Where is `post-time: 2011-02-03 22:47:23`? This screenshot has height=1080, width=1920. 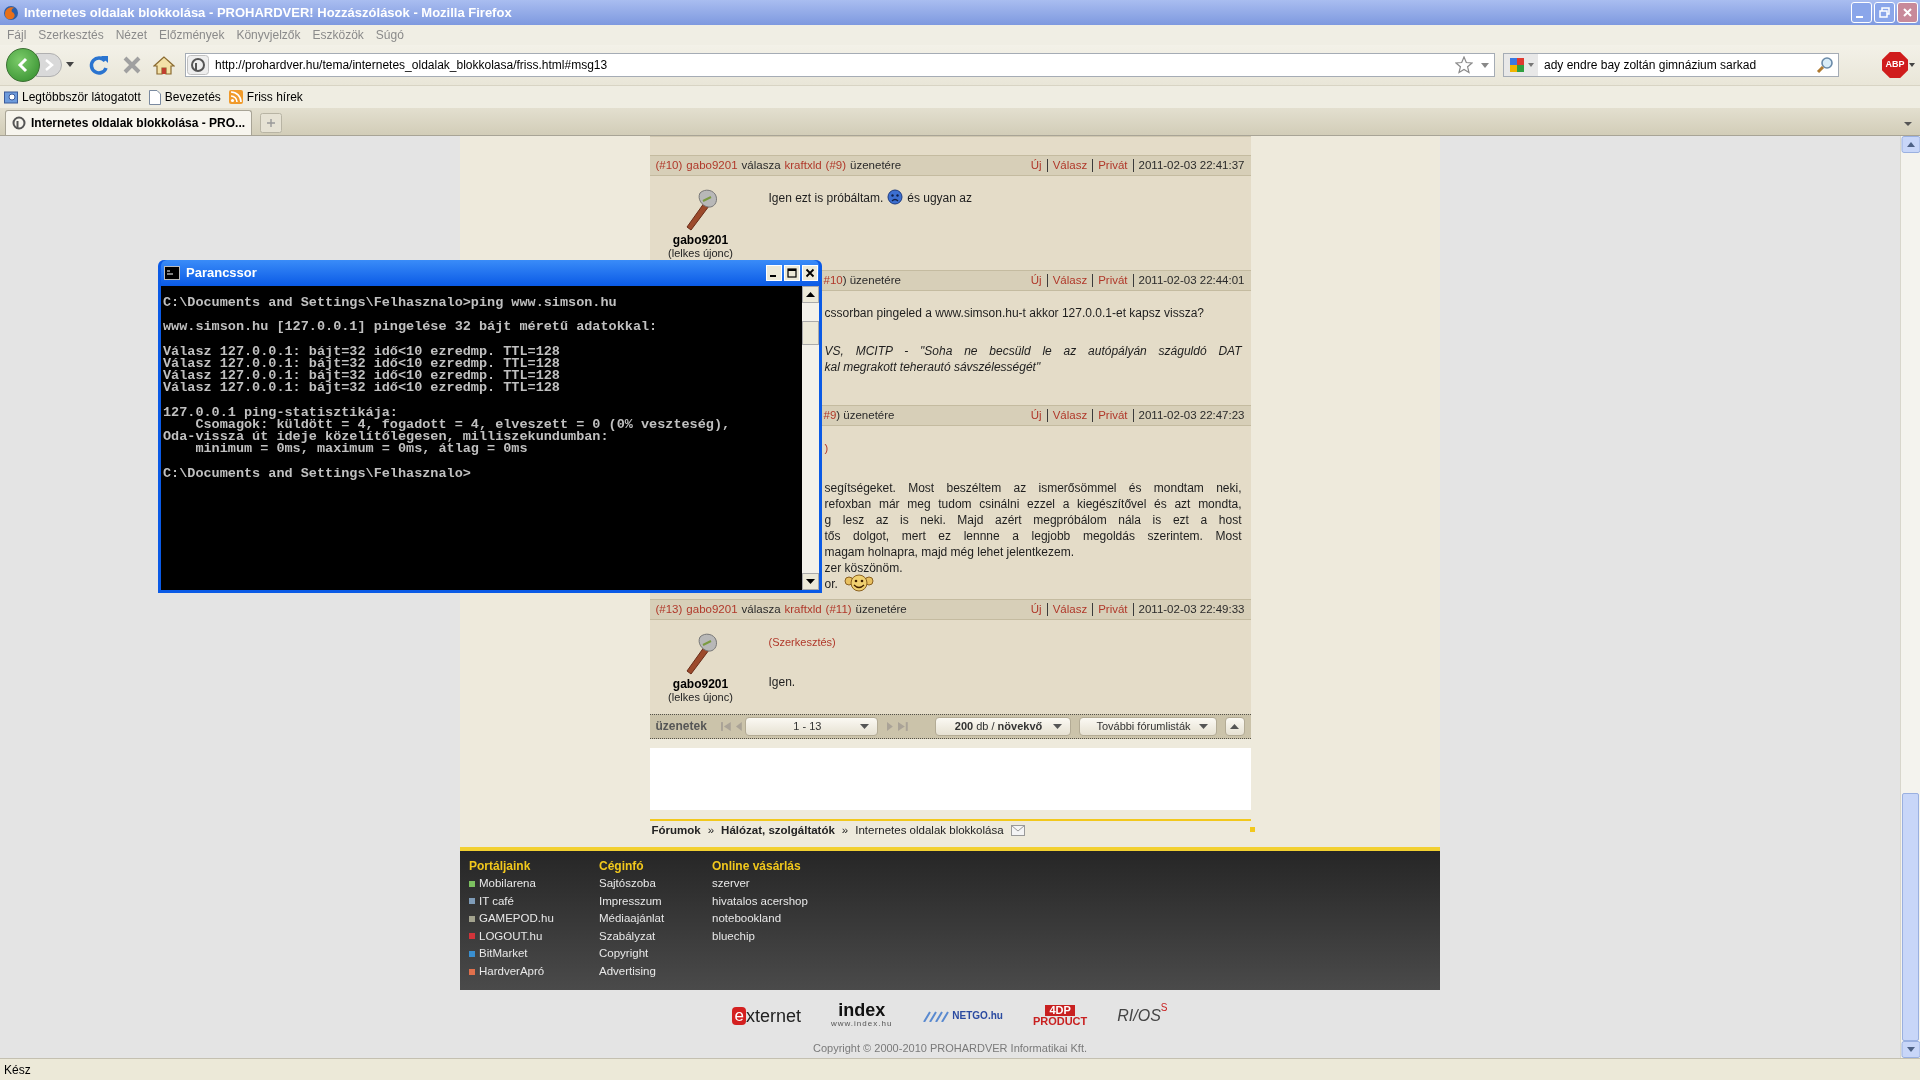
post-time: 2011-02-03 22:47:23 is located at coordinates (1191, 415).